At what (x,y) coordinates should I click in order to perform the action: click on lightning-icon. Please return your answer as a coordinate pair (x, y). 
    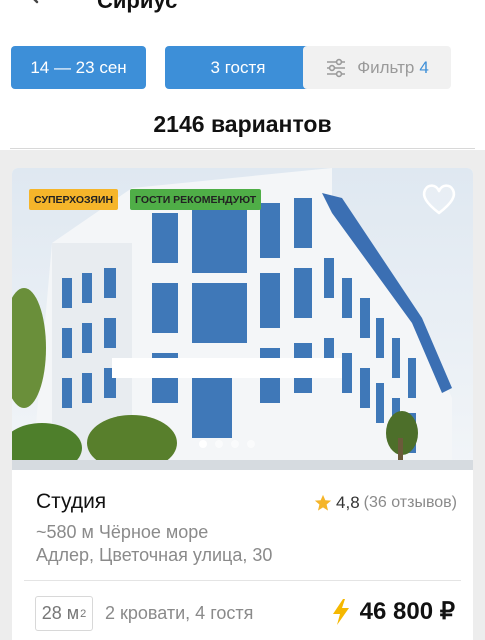
    Looking at the image, I should click on (340, 611).